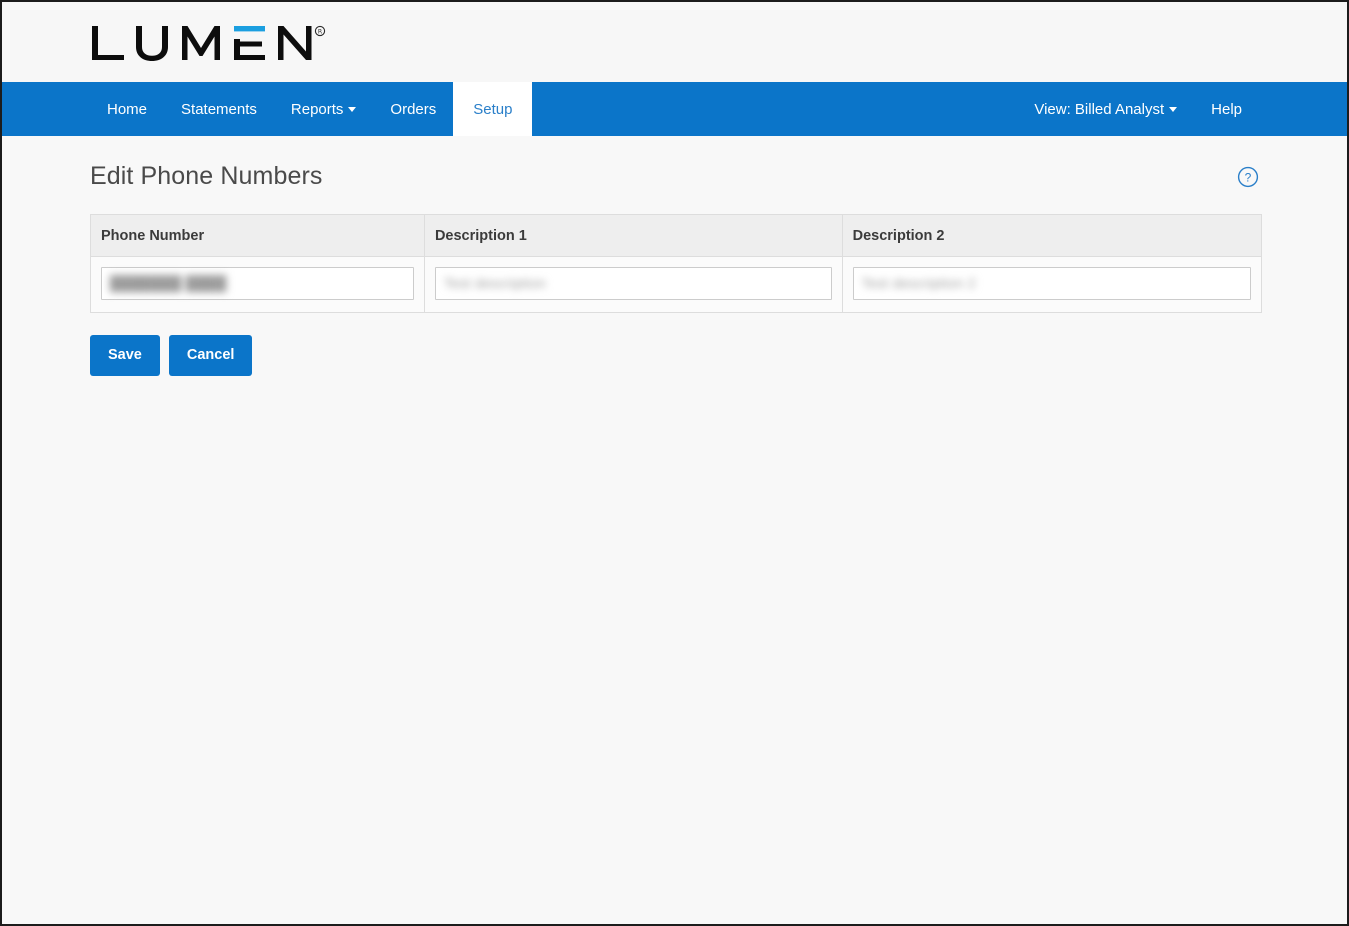  I want to click on description-1-input, so click(633, 283).